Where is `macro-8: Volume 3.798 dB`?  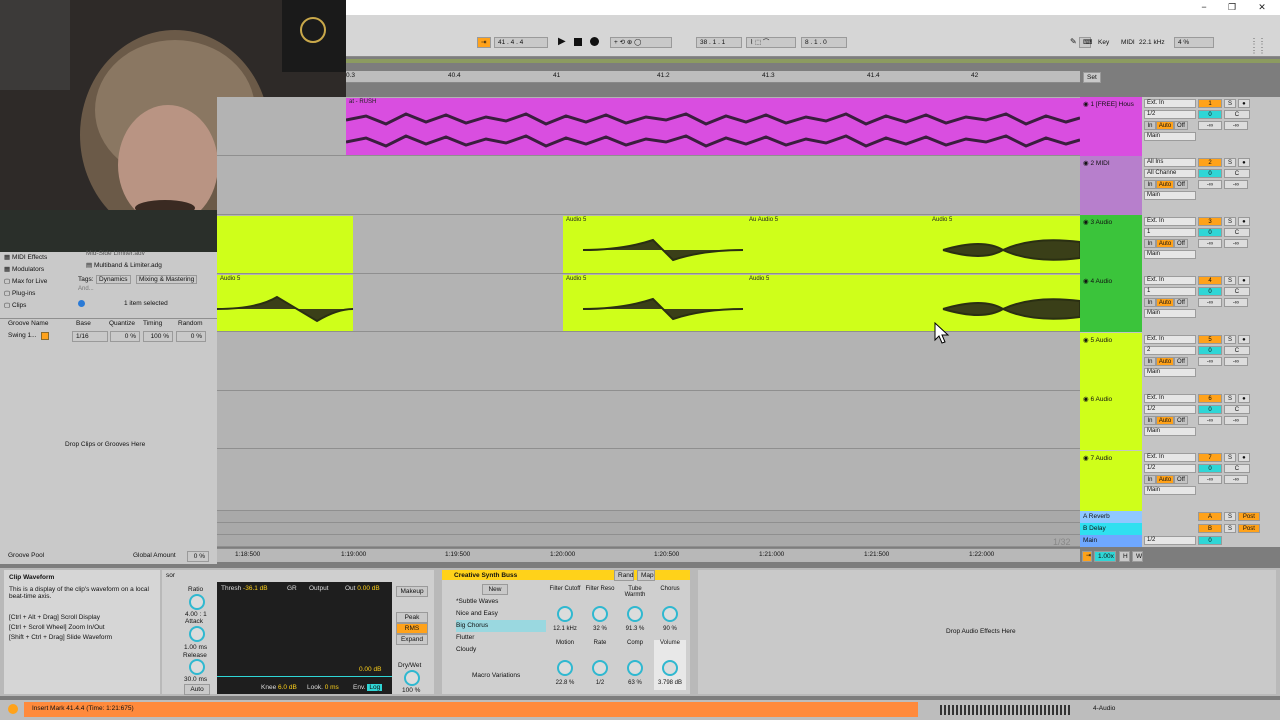 macro-8: Volume 3.798 dB is located at coordinates (670, 665).